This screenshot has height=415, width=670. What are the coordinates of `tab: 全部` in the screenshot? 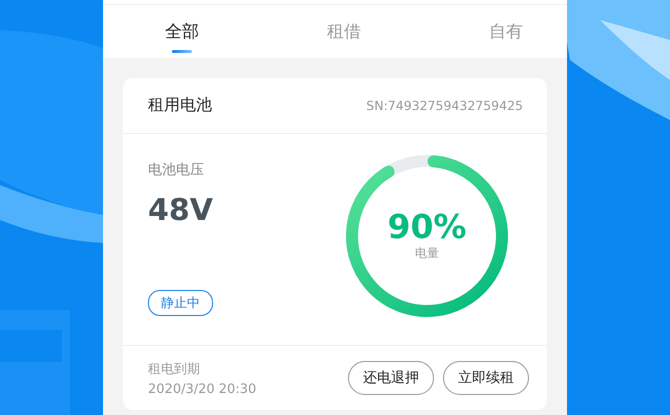 It's located at (182, 31).